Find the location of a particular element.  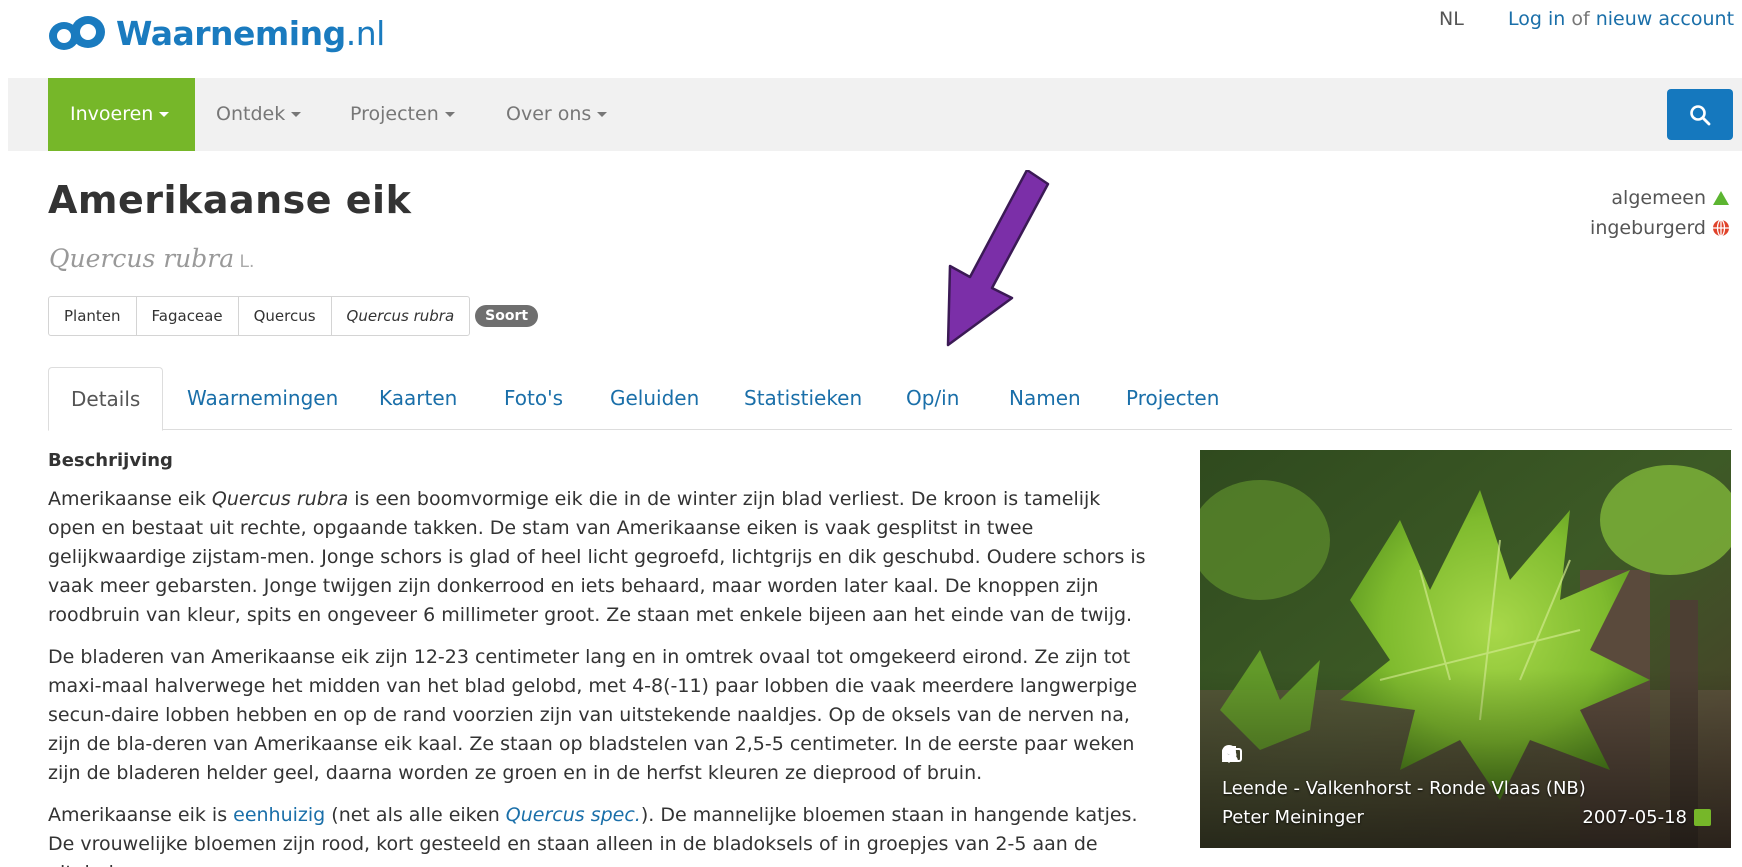

scientific-name: Quercus rubra L. is located at coordinates (152, 258).